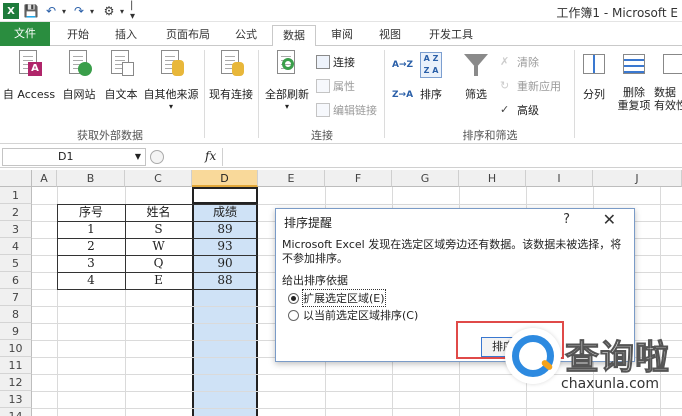 Image resolution: width=682 pixels, height=416 pixels. I want to click on table-header-cell: 成绩, so click(225, 212).